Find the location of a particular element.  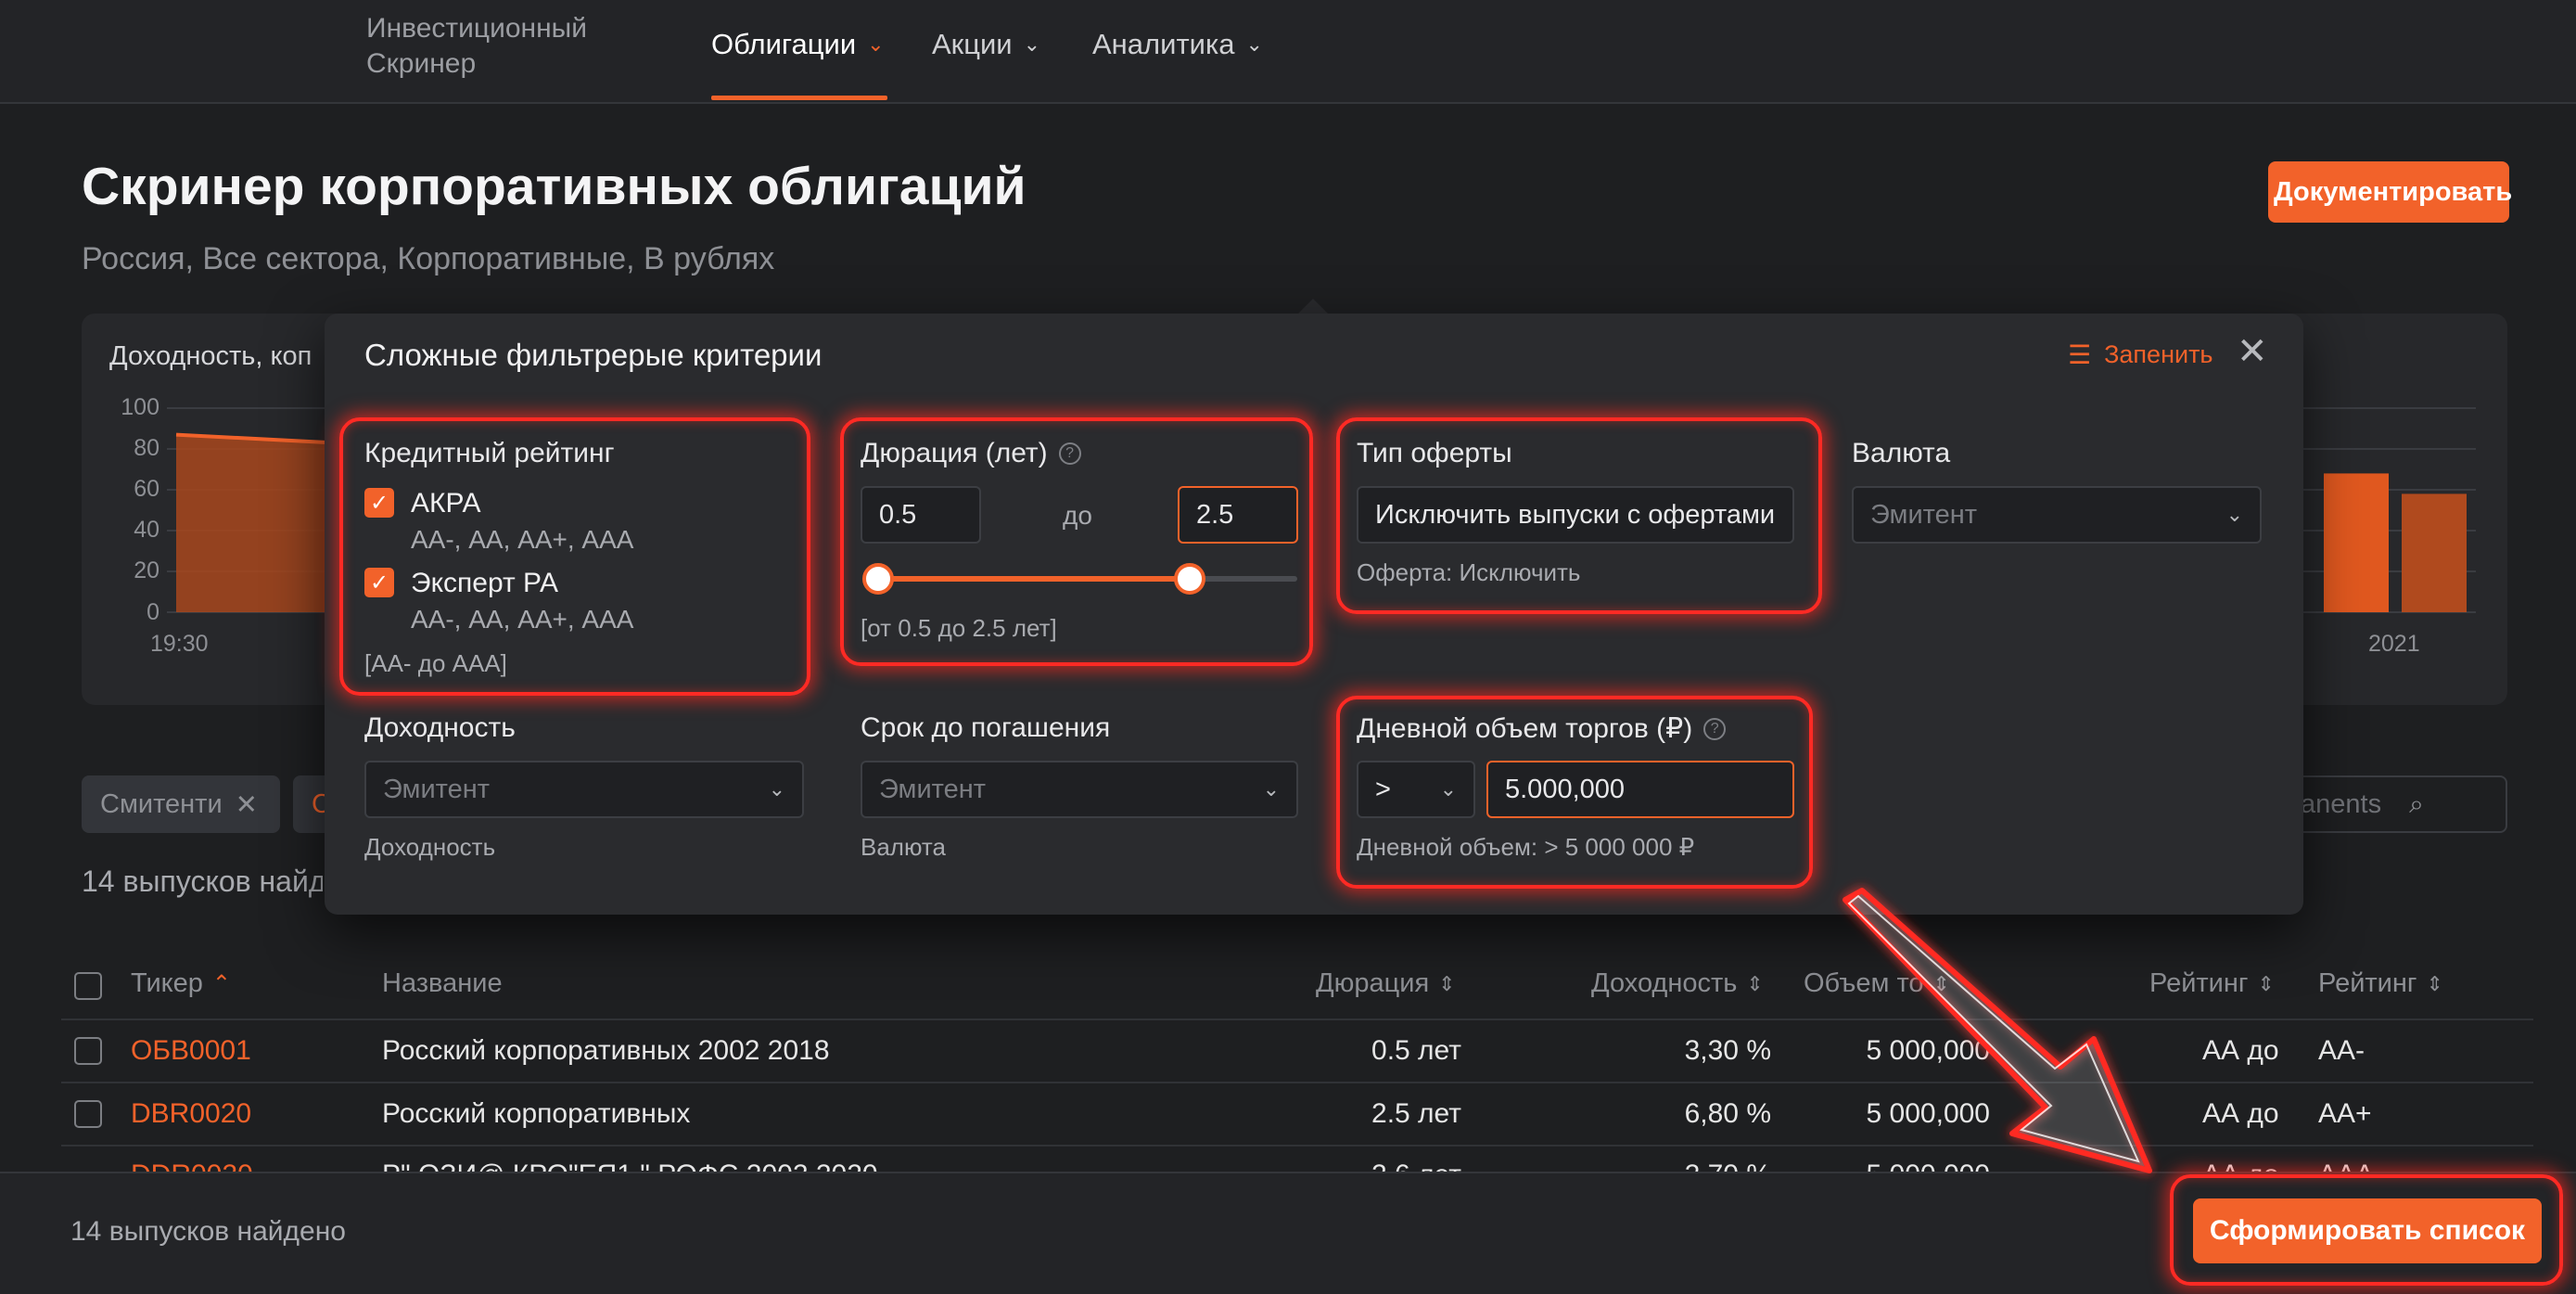

y-tick-label: 100 is located at coordinates (140, 407).